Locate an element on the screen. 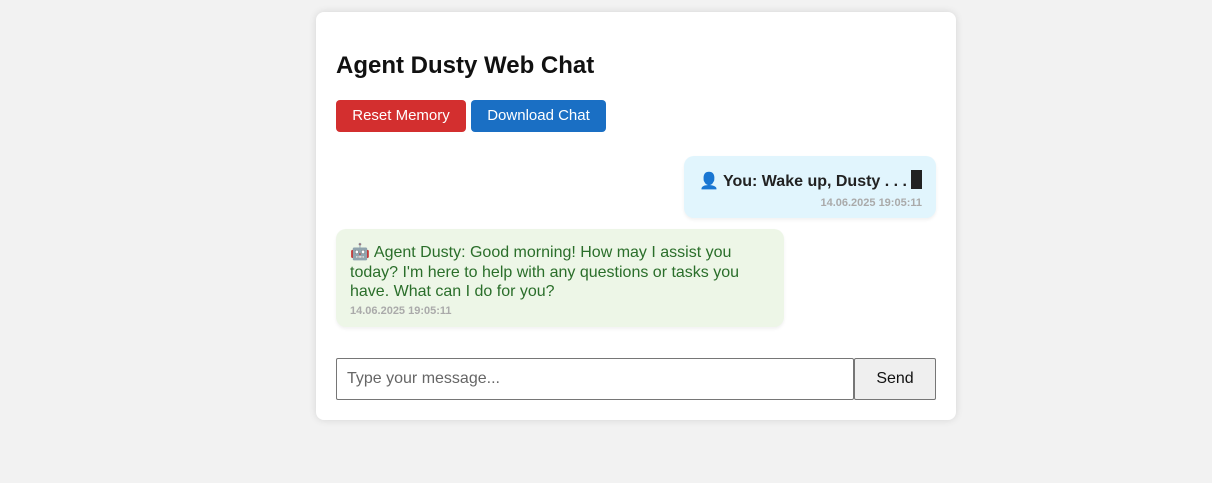 Image resolution: width=1212 pixels, height=483 pixels. user-silhouette-icon: 👤 is located at coordinates (709, 181).